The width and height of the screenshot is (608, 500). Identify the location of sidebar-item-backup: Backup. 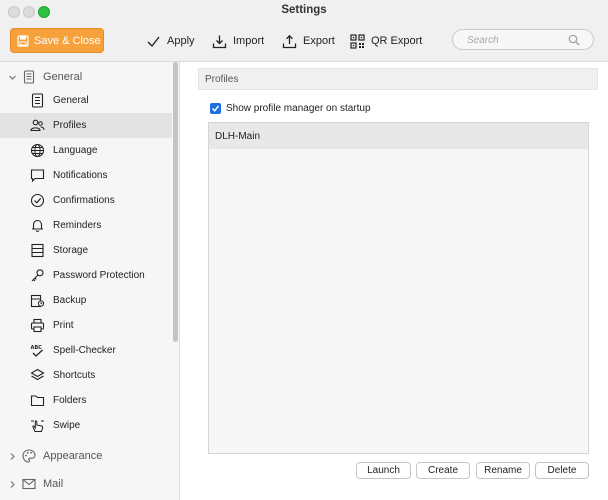
(86, 300).